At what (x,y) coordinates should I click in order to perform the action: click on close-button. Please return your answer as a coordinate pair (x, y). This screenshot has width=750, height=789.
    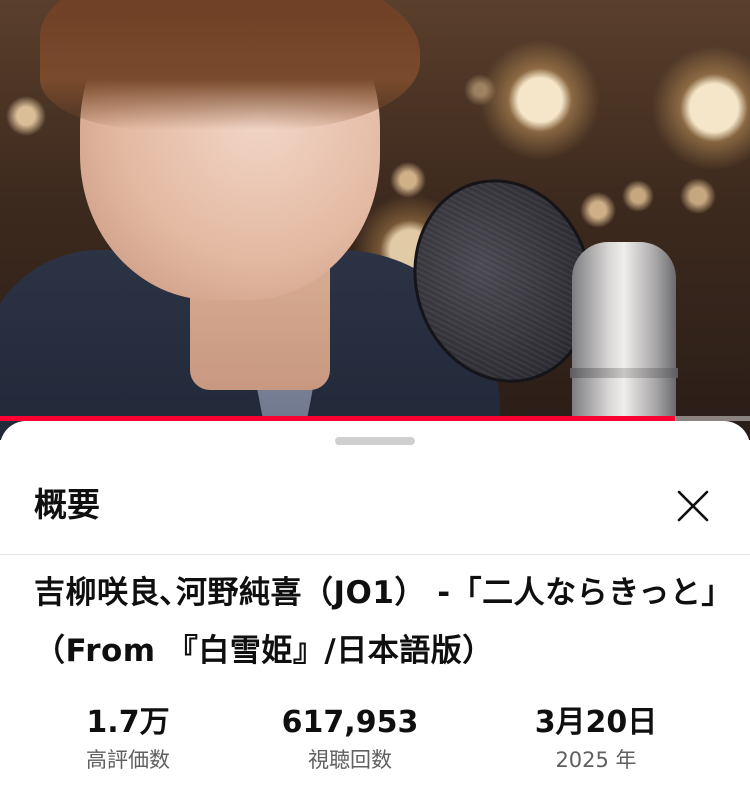
    Looking at the image, I should click on (693, 506).